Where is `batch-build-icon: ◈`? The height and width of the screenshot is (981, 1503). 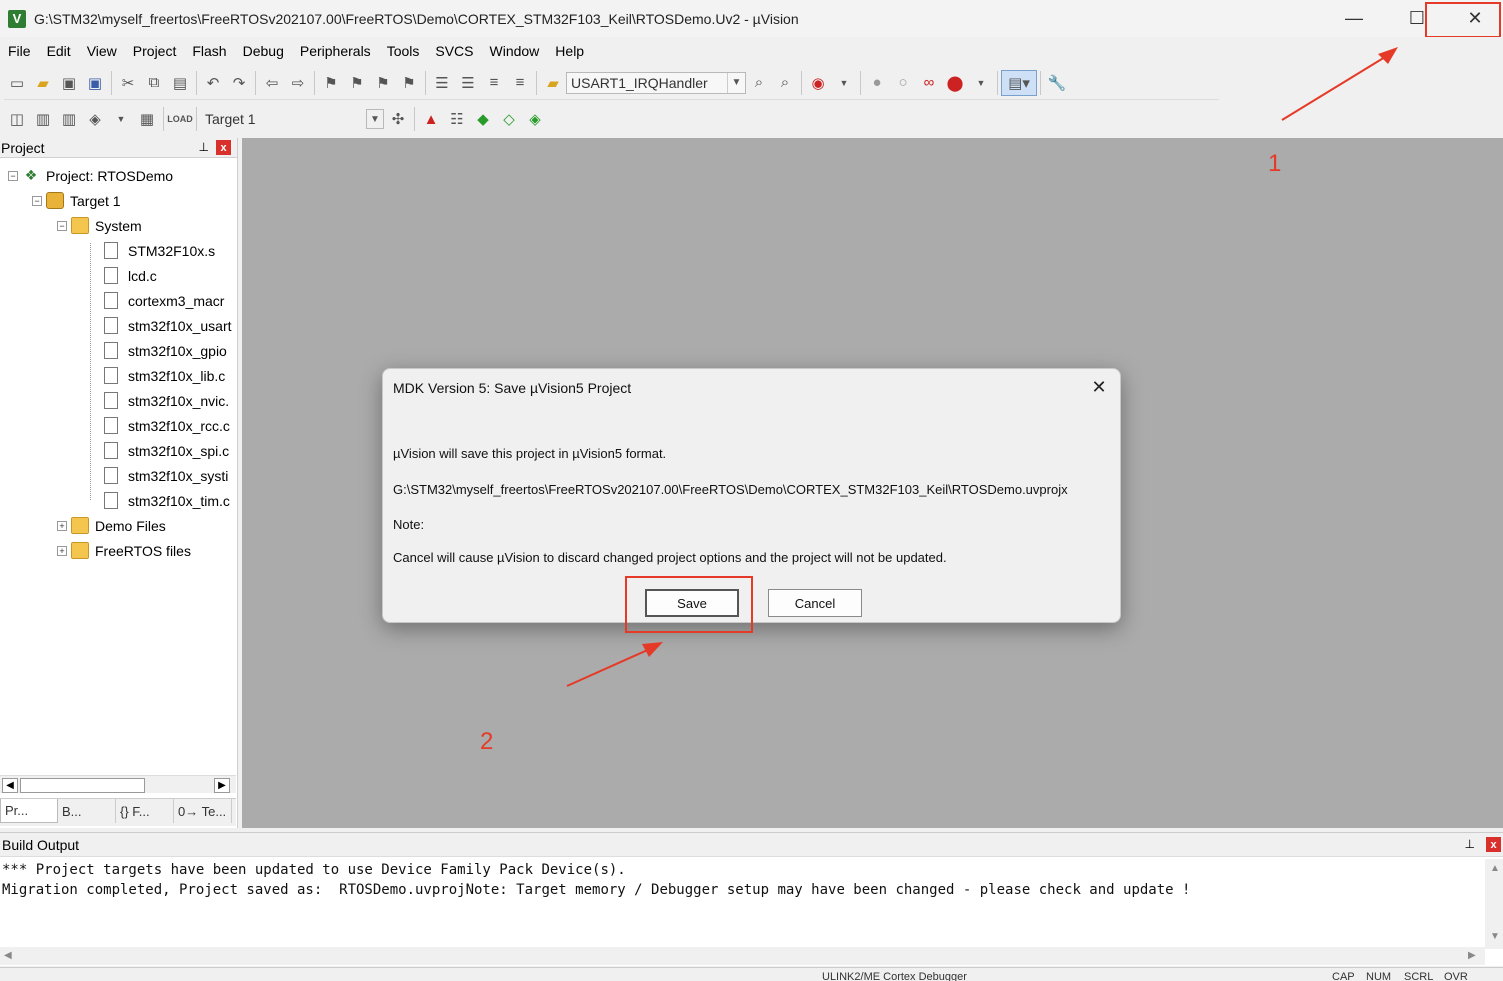 batch-build-icon: ◈ is located at coordinates (95, 119).